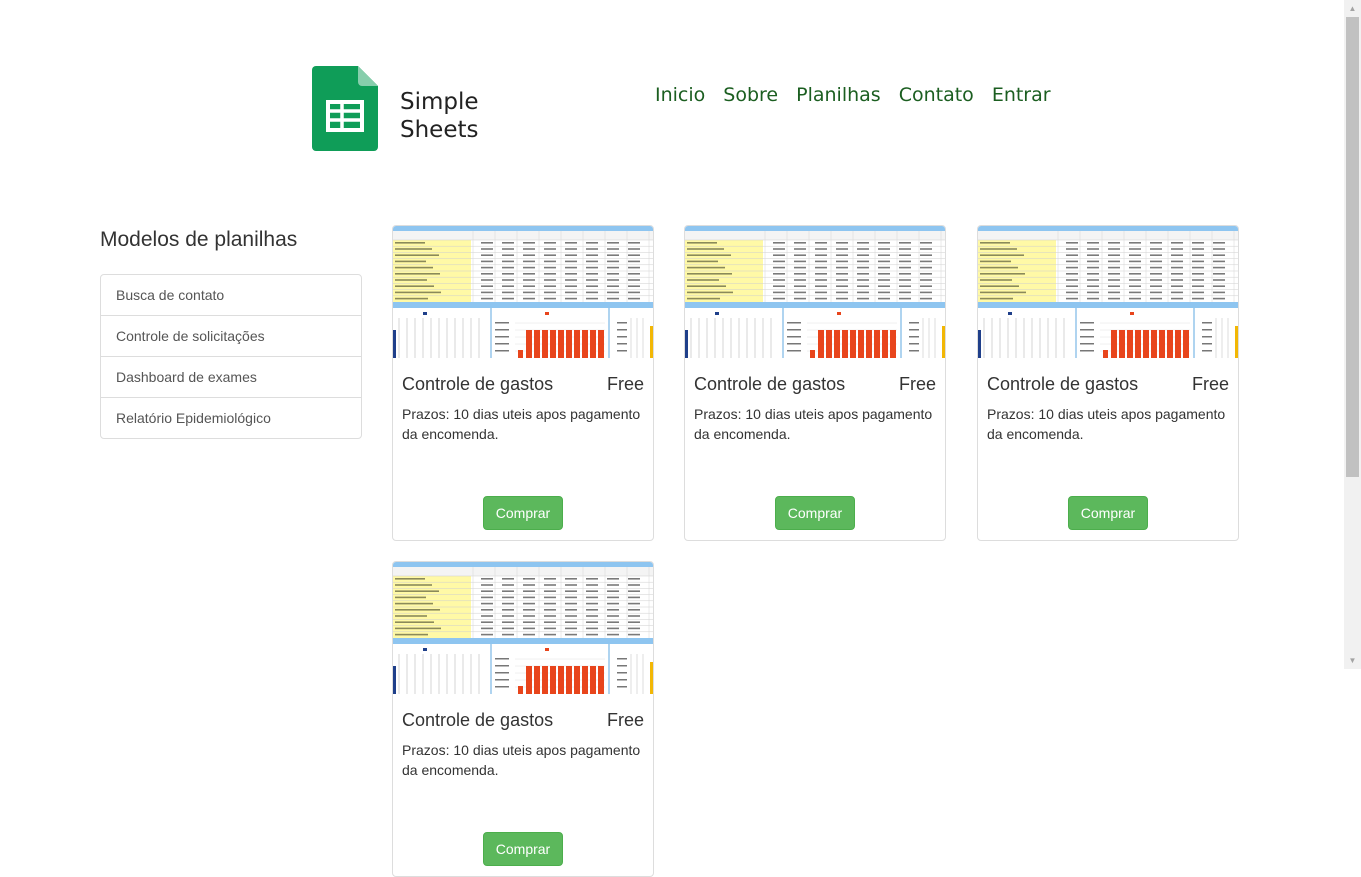 This screenshot has width=1361, height=877. I want to click on vertical-scrollbar: ▲ ▼, so click(1352, 334).